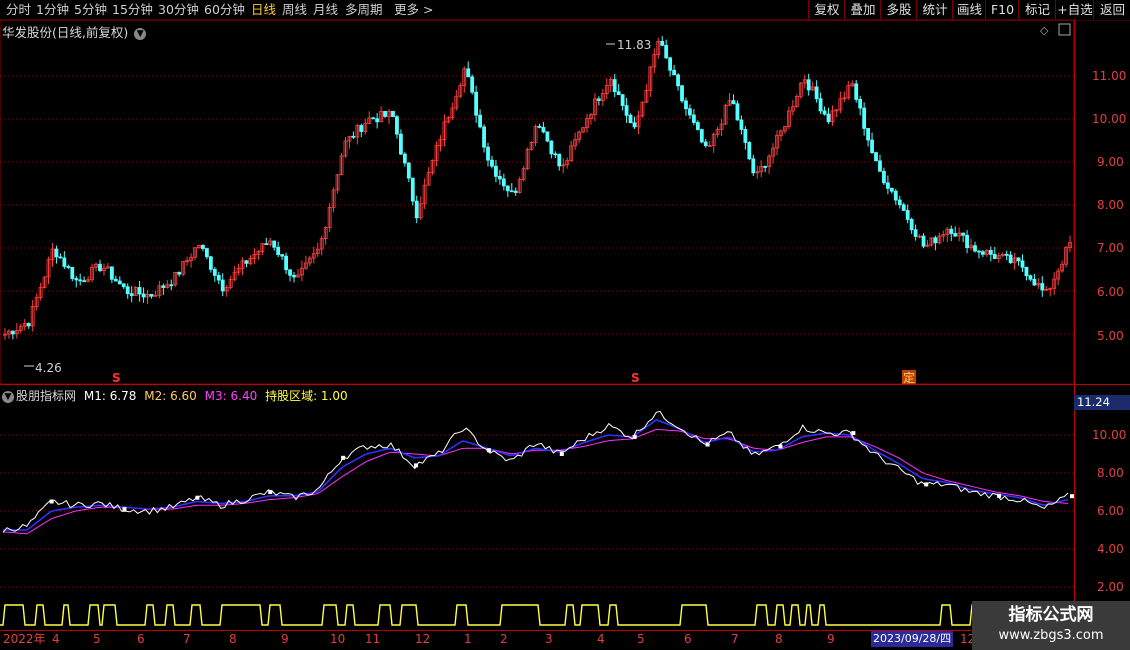 This screenshot has width=1130, height=650. I want to click on sell-marker: S, so click(116, 378).